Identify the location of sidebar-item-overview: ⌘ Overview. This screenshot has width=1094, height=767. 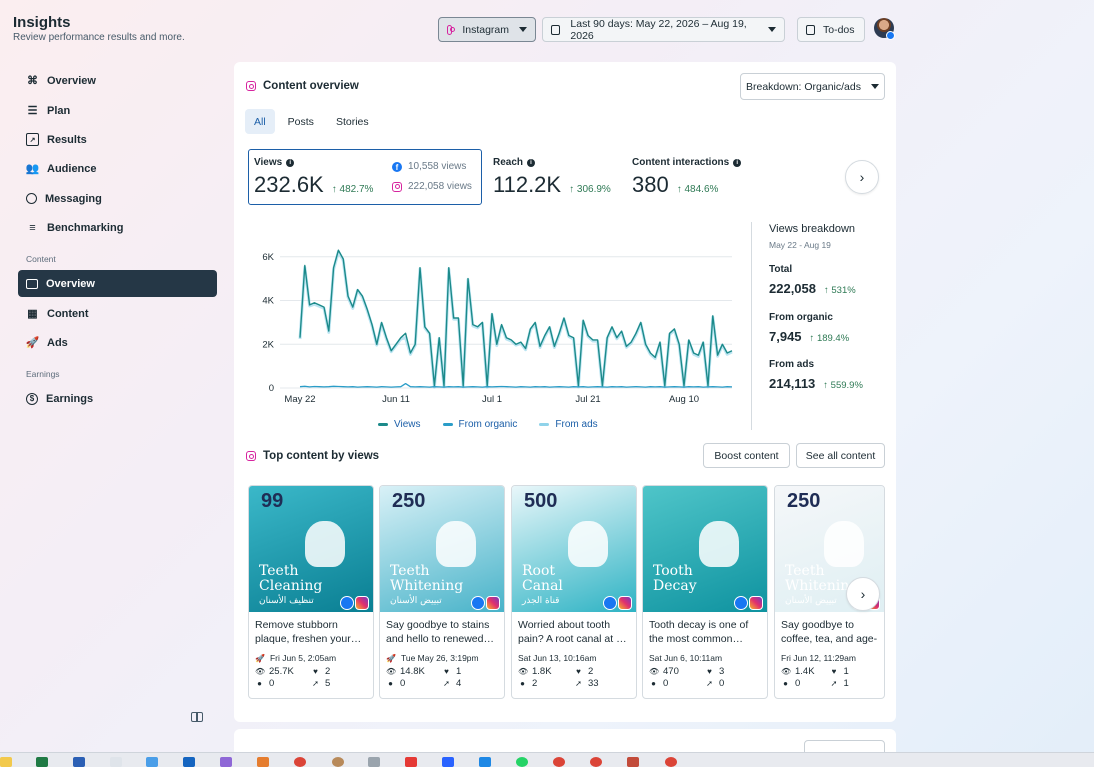
(117, 80).